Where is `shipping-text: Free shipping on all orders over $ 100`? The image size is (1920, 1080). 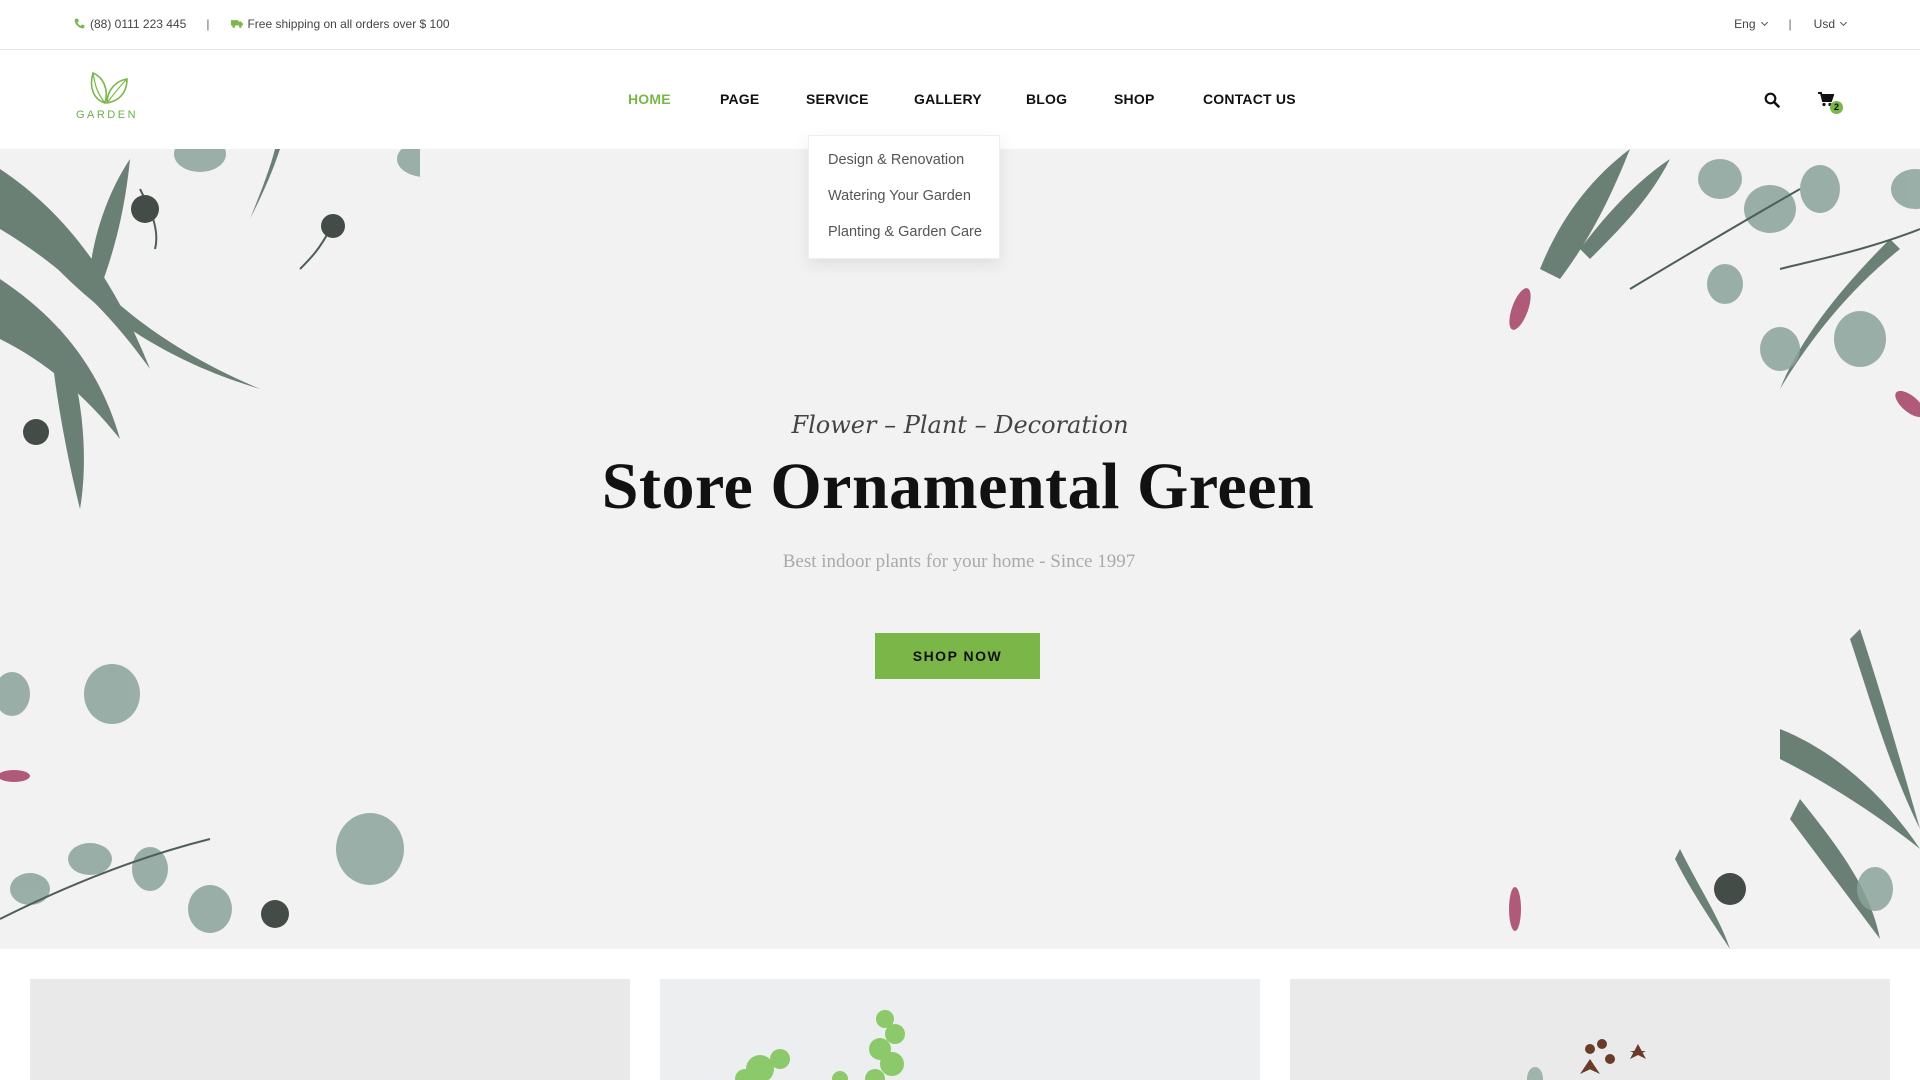
shipping-text: Free shipping on all orders over $ 100 is located at coordinates (348, 23).